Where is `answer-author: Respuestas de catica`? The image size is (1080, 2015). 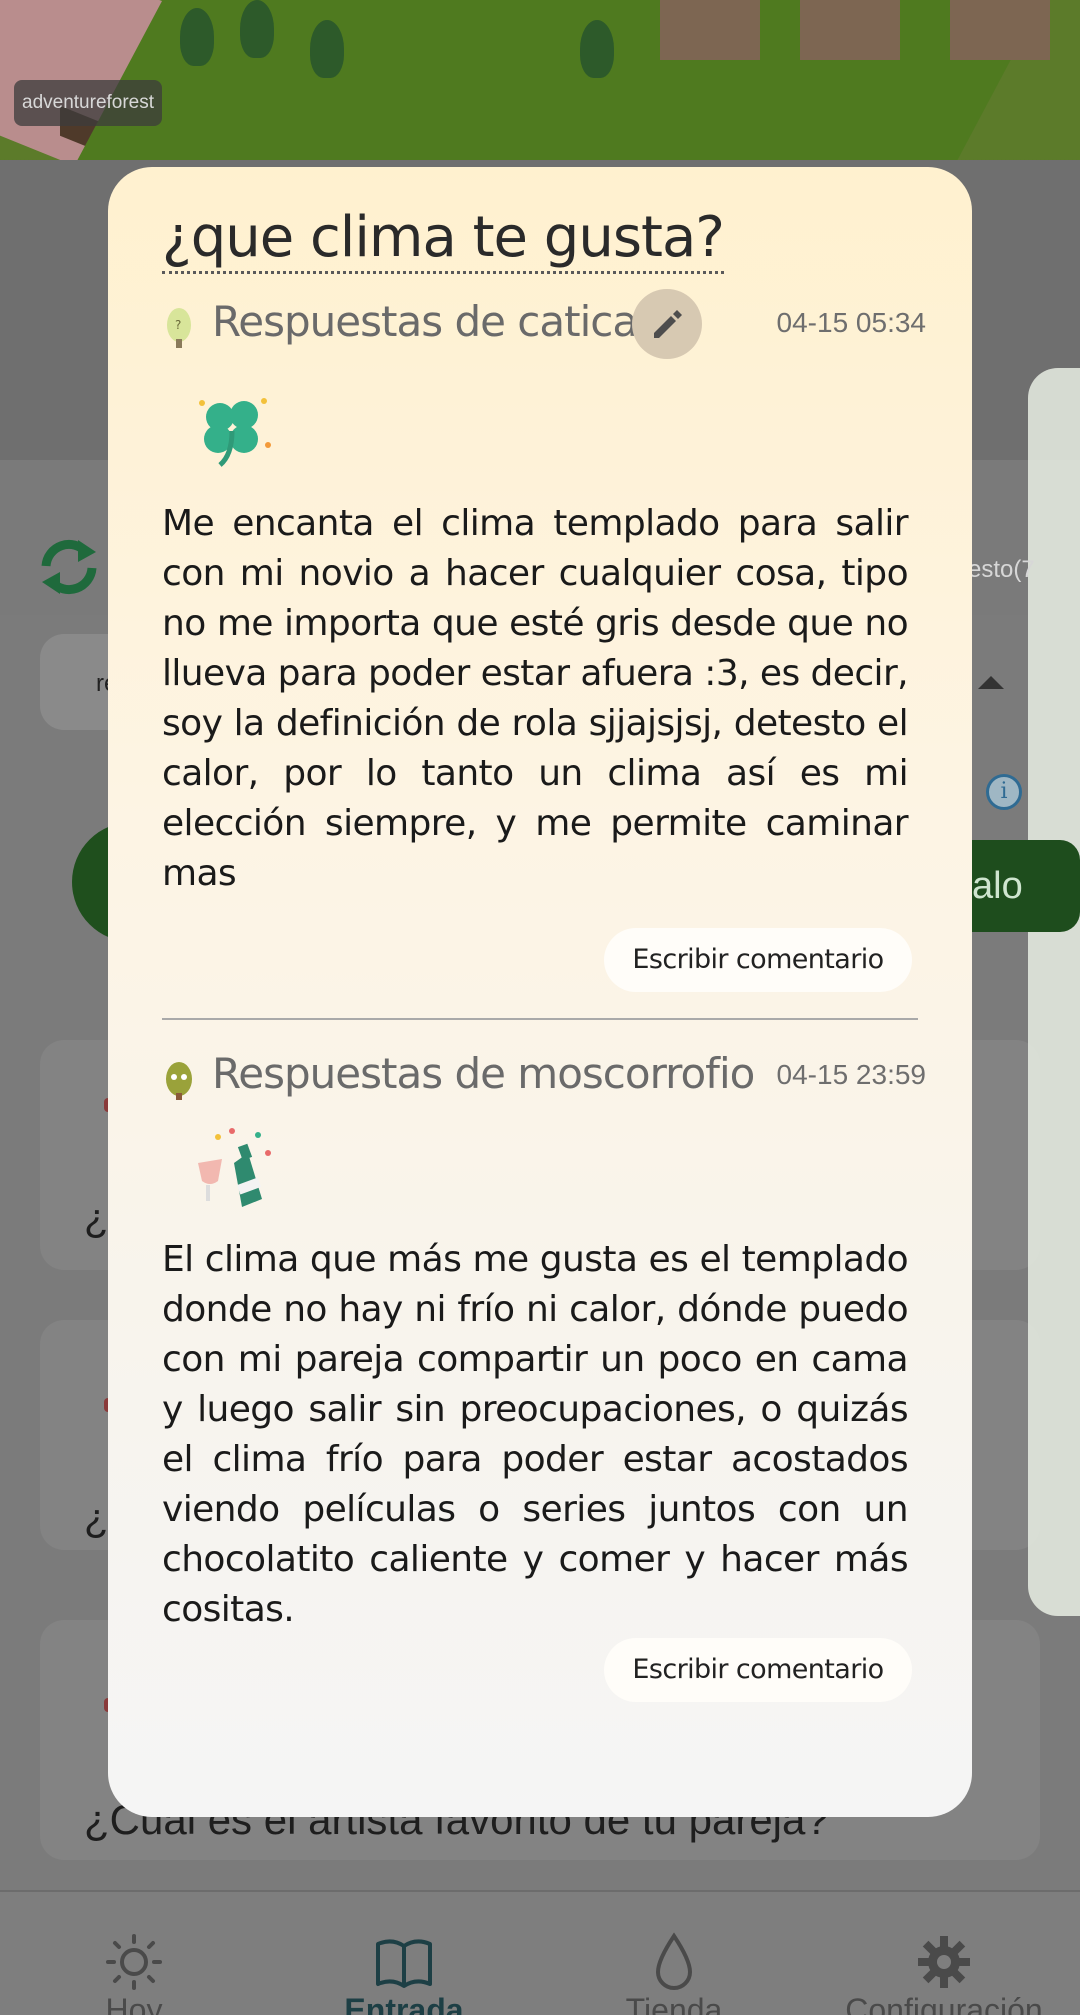
answer-author: Respuestas de catica is located at coordinates (425, 321).